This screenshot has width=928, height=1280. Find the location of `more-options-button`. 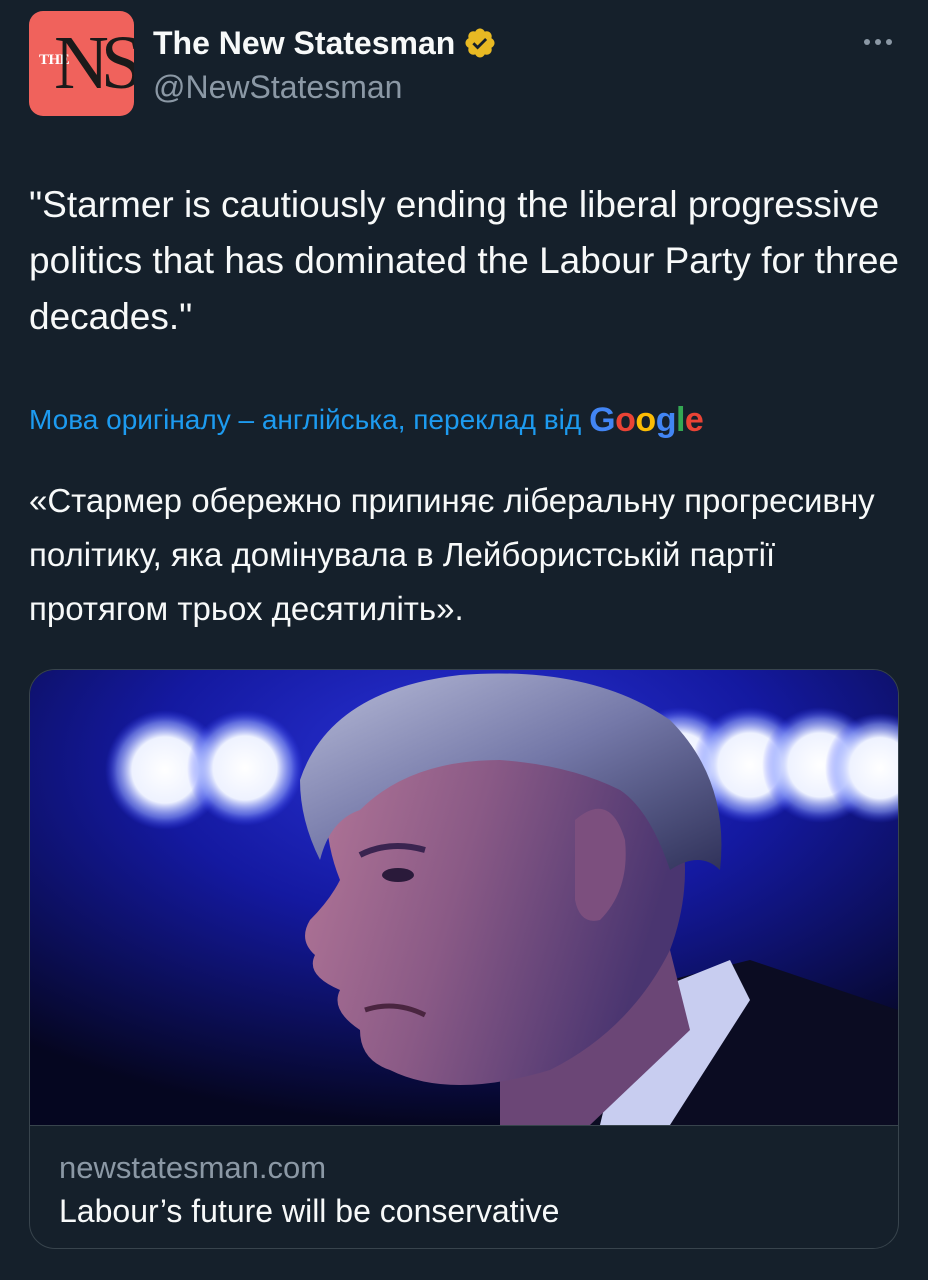

more-options-button is located at coordinates (878, 42).